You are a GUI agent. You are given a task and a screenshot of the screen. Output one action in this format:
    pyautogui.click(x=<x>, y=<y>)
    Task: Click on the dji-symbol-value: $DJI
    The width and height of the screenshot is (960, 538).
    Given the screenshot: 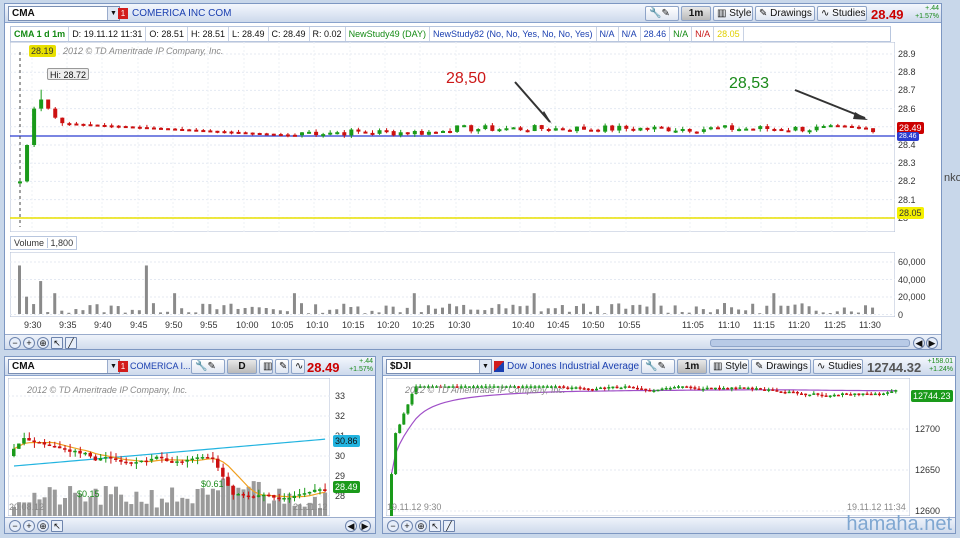 What is the action you would take?
    pyautogui.click(x=401, y=366)
    